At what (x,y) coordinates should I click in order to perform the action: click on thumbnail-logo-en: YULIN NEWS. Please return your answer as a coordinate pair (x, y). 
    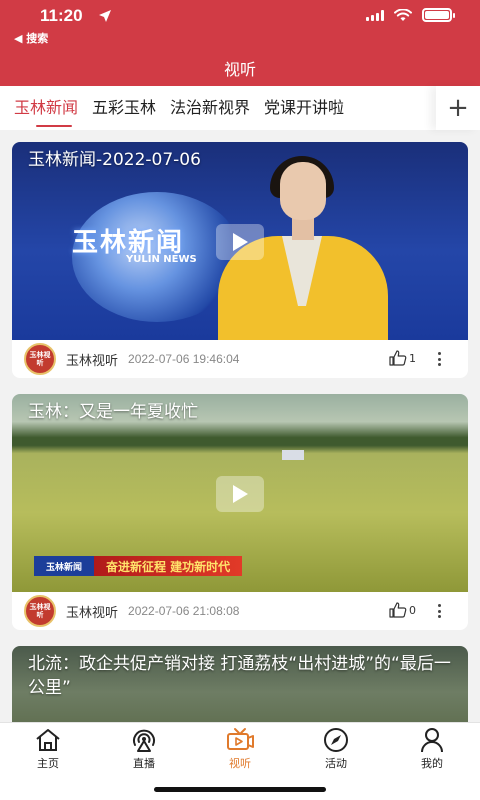
    Looking at the image, I should click on (161, 259).